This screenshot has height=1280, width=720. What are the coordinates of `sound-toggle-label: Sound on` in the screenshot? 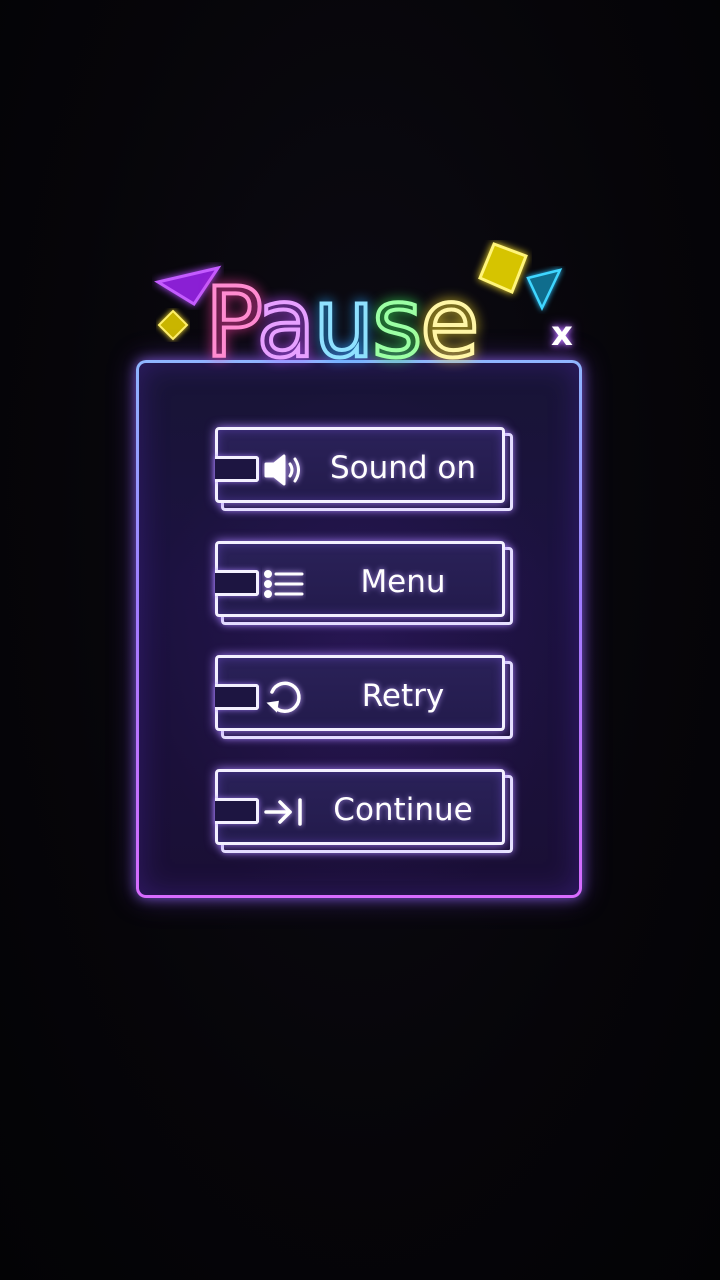 It's located at (403, 468).